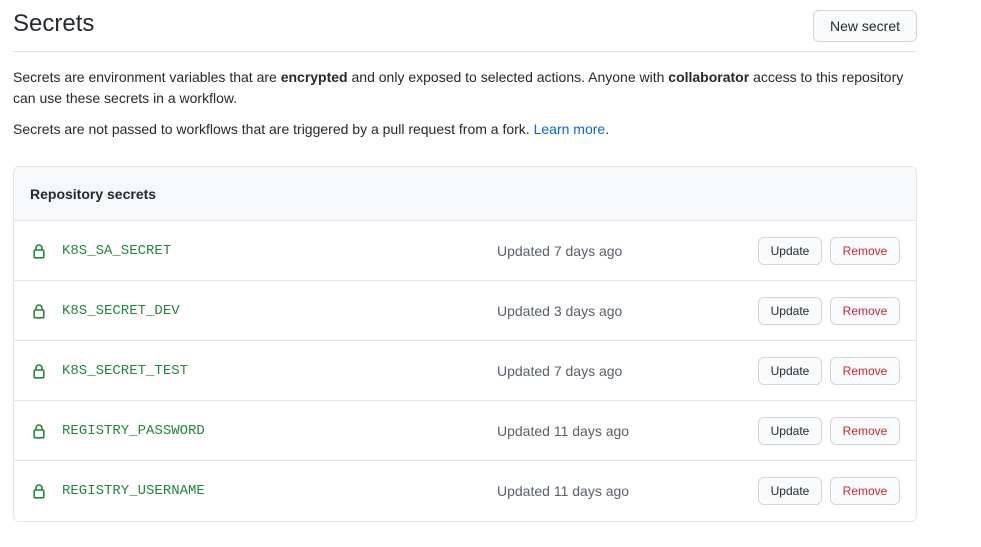 The width and height of the screenshot is (981, 547). Describe the element at coordinates (465, 51) in the screenshot. I see `title-divider` at that location.